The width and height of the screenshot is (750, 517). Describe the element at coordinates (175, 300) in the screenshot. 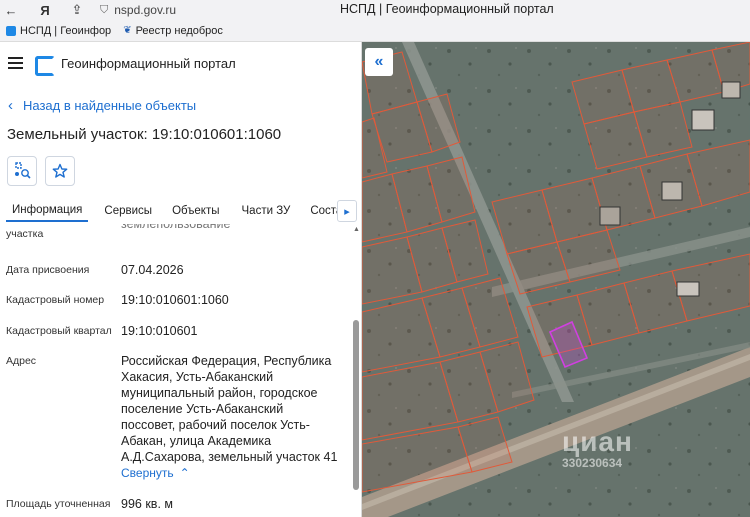

I see `property-value: 19:10:010601:1060` at that location.